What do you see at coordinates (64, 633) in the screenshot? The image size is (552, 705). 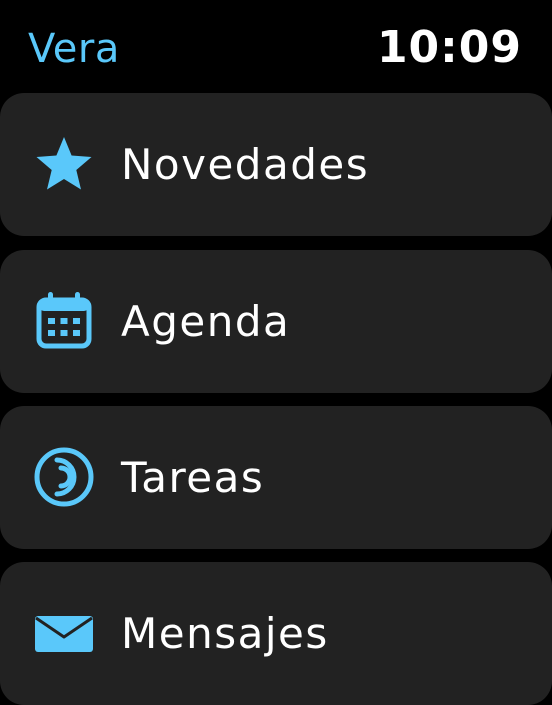 I see `envelope-icon` at bounding box center [64, 633].